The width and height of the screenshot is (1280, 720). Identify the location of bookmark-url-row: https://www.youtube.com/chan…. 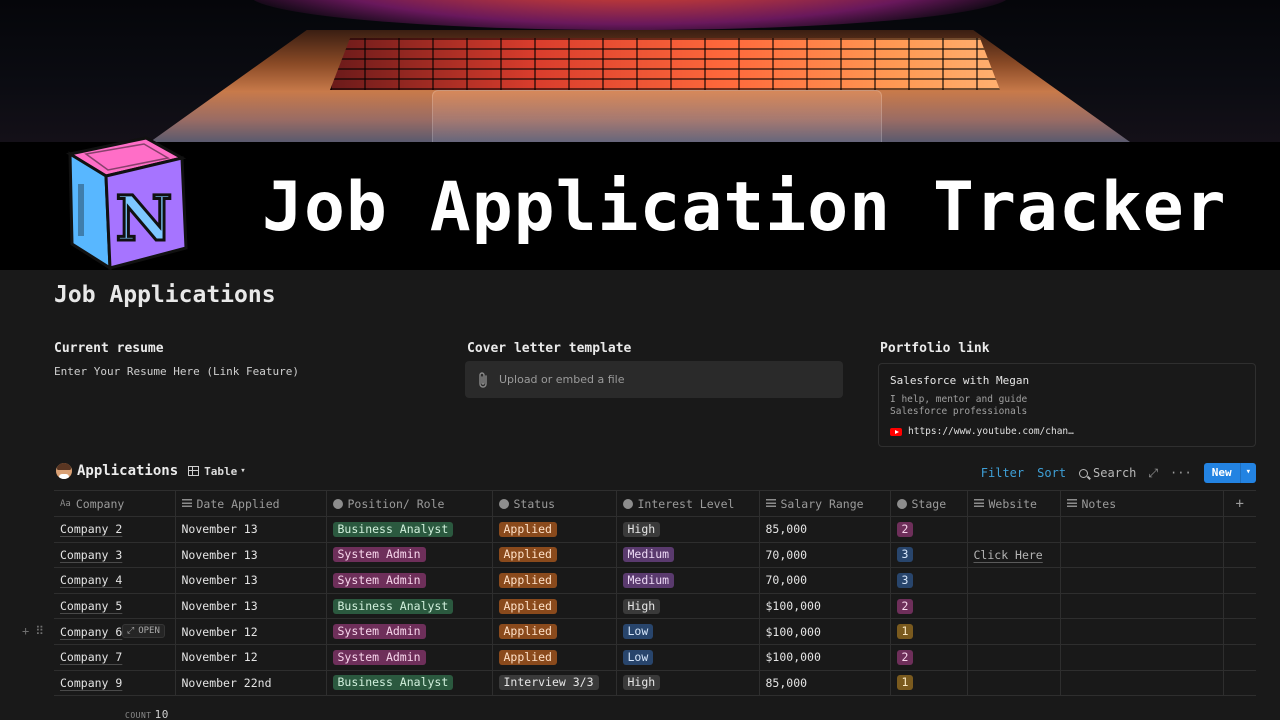
(1067, 431).